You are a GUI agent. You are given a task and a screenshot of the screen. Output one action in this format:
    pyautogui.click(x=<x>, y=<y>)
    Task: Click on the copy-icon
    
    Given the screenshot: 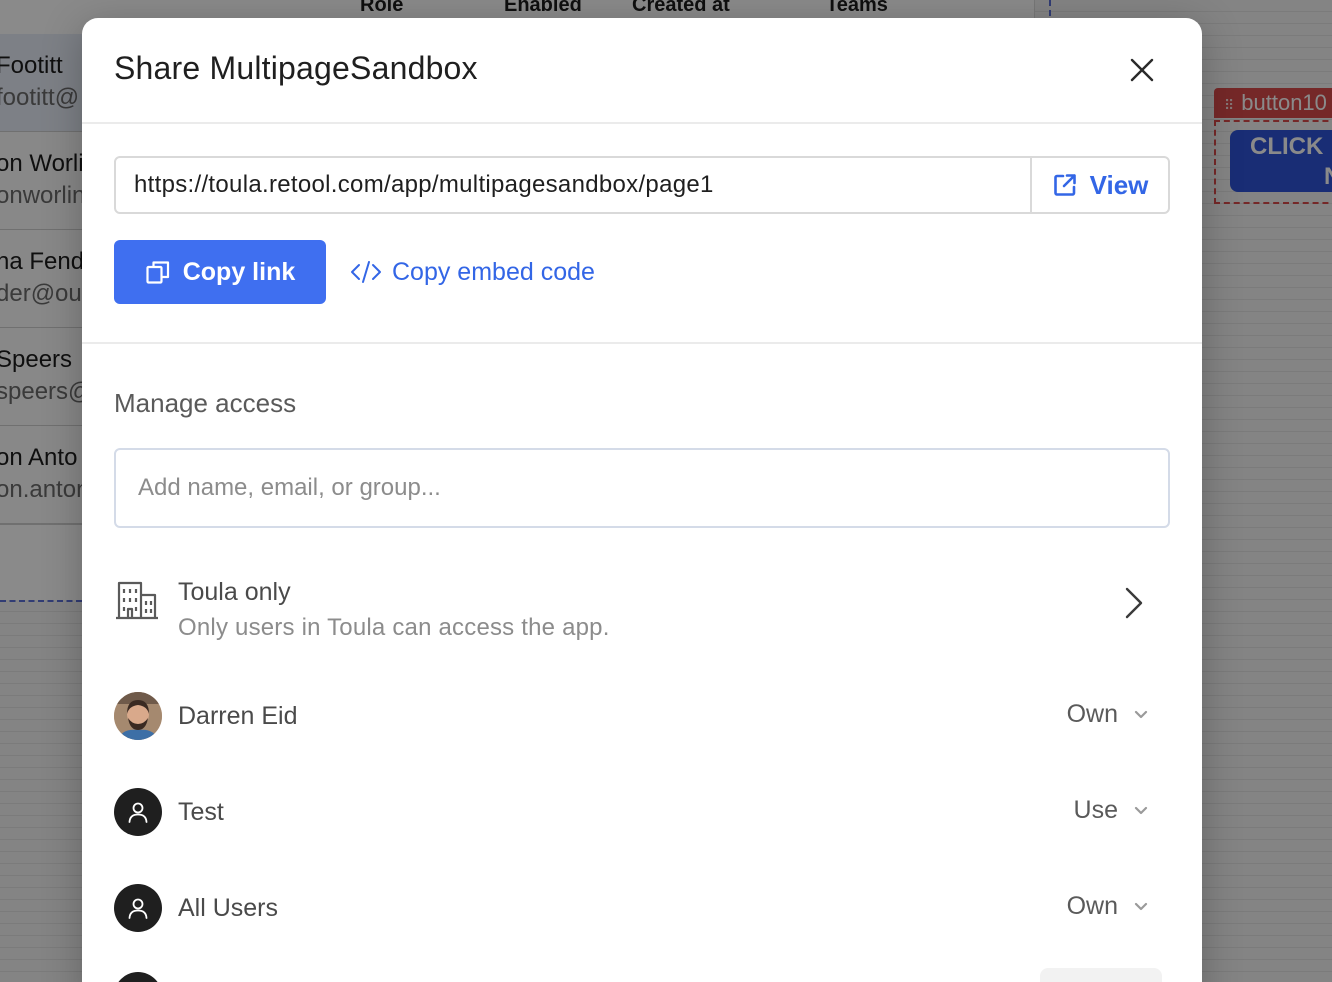 What is the action you would take?
    pyautogui.click(x=157, y=272)
    